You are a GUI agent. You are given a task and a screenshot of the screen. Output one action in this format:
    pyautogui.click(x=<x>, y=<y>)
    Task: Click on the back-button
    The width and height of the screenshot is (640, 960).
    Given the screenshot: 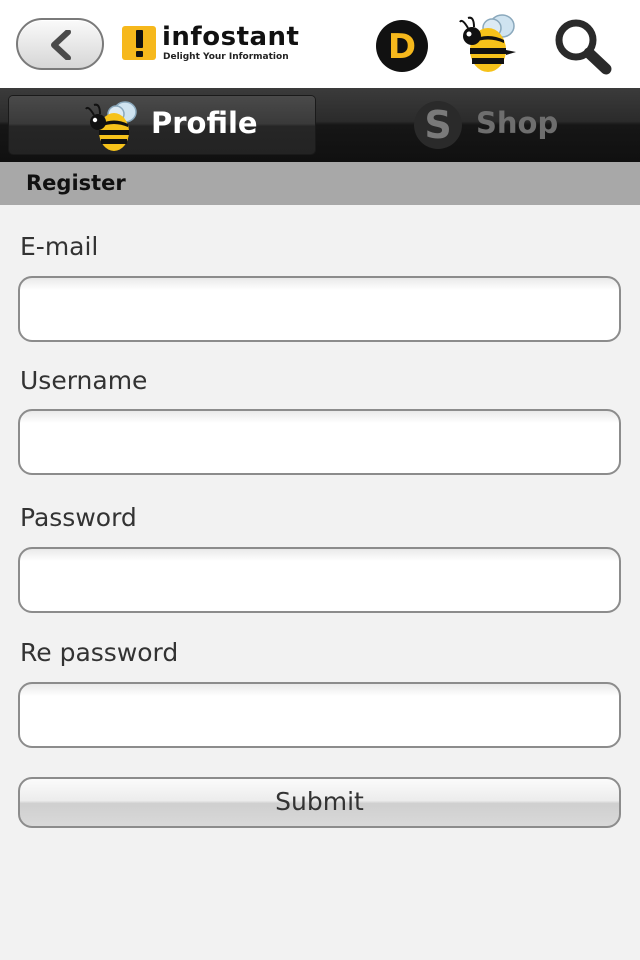 What is the action you would take?
    pyautogui.click(x=60, y=44)
    